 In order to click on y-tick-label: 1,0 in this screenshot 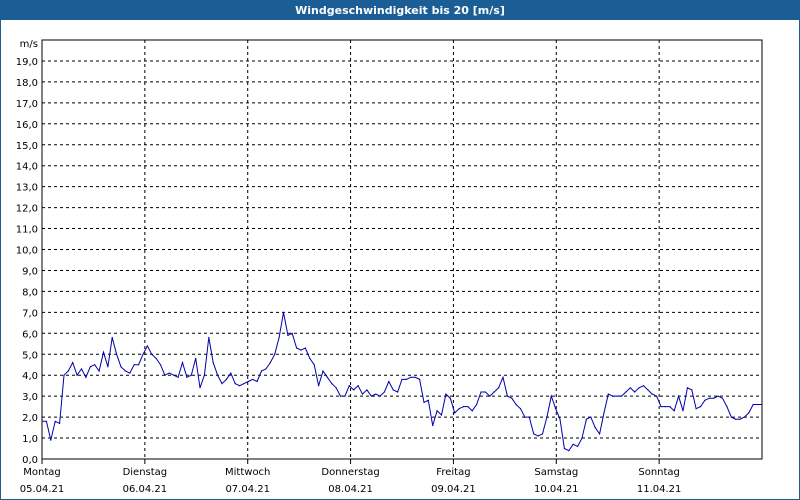, I will do `click(30, 439)`.